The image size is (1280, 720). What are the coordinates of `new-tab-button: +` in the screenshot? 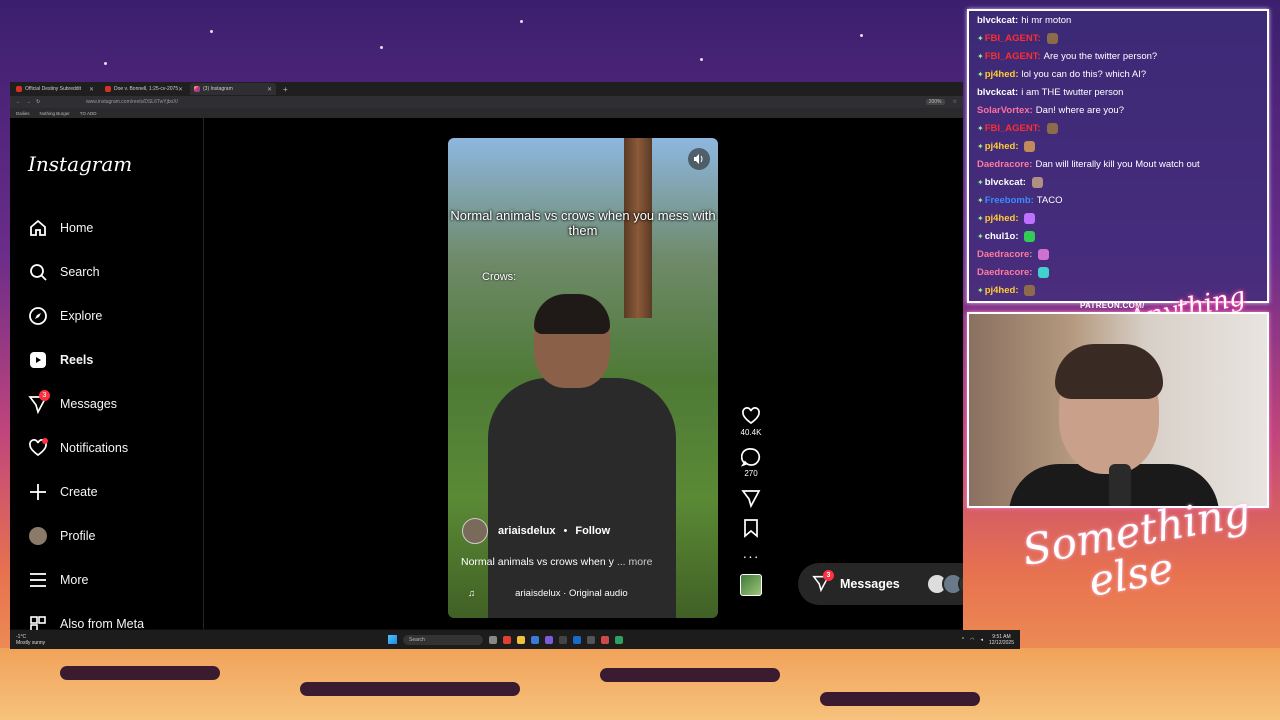 It's located at (285, 89).